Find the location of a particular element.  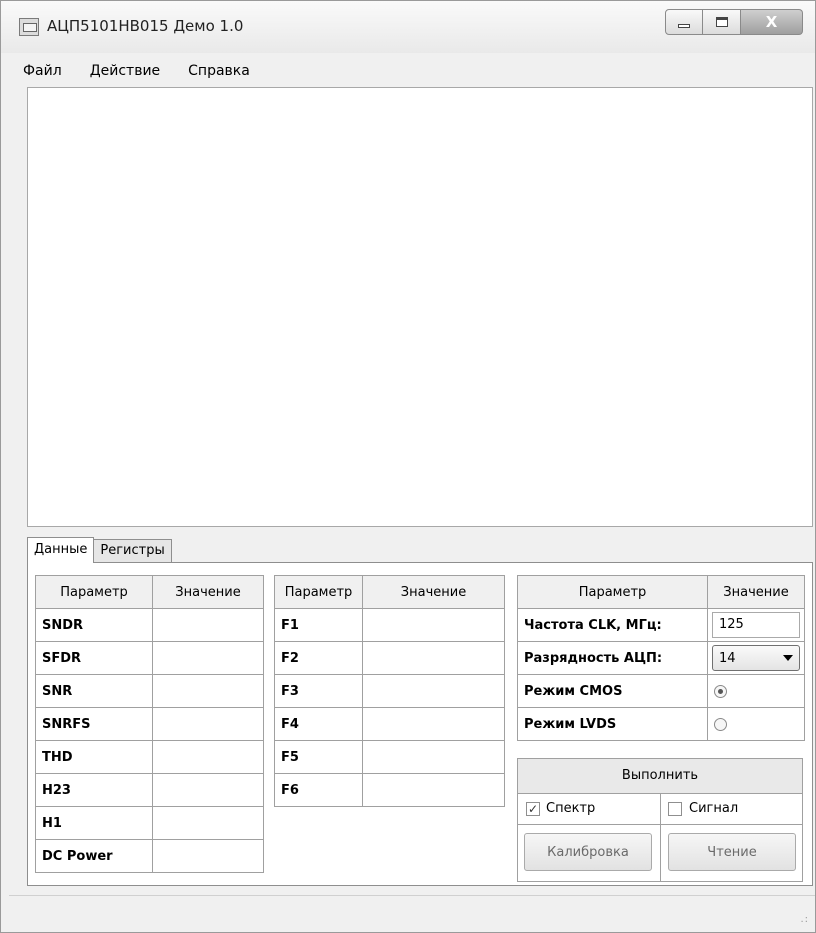

menu-action: Действие is located at coordinates (125, 71).